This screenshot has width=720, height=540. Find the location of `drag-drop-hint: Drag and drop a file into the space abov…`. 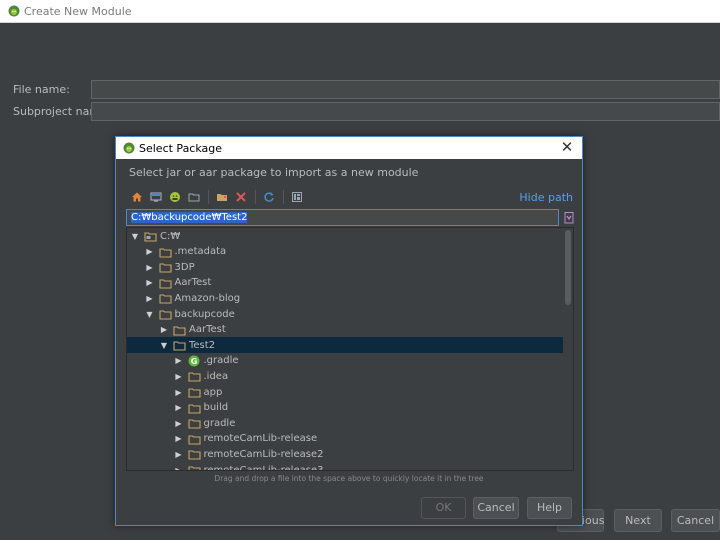

drag-drop-hint: Drag and drop a file into the space abov… is located at coordinates (349, 478).